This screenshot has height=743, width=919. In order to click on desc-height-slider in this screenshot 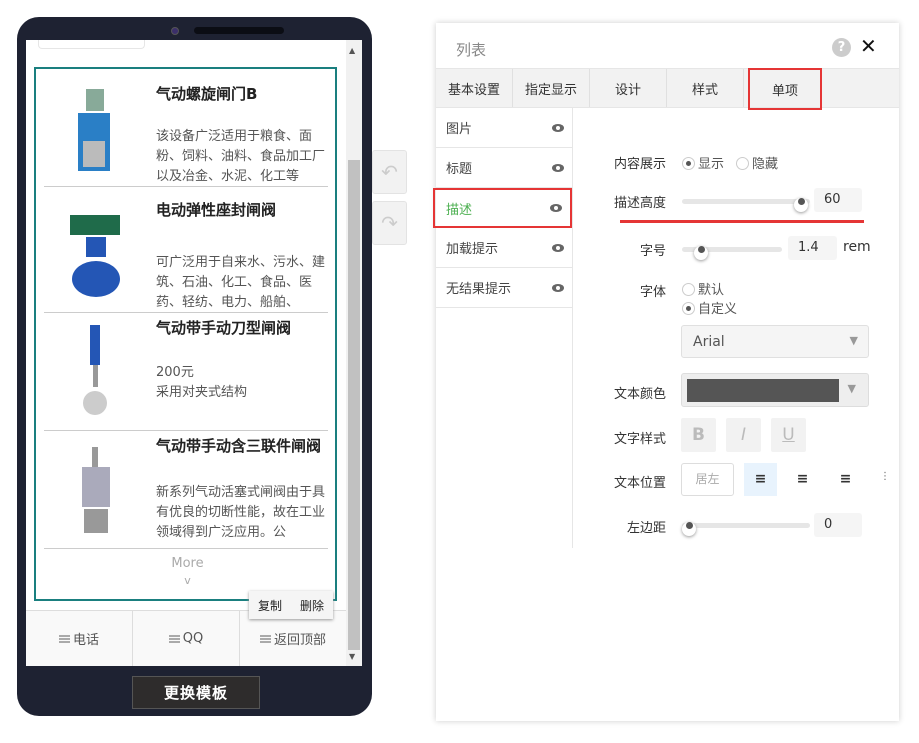, I will do `click(746, 204)`.